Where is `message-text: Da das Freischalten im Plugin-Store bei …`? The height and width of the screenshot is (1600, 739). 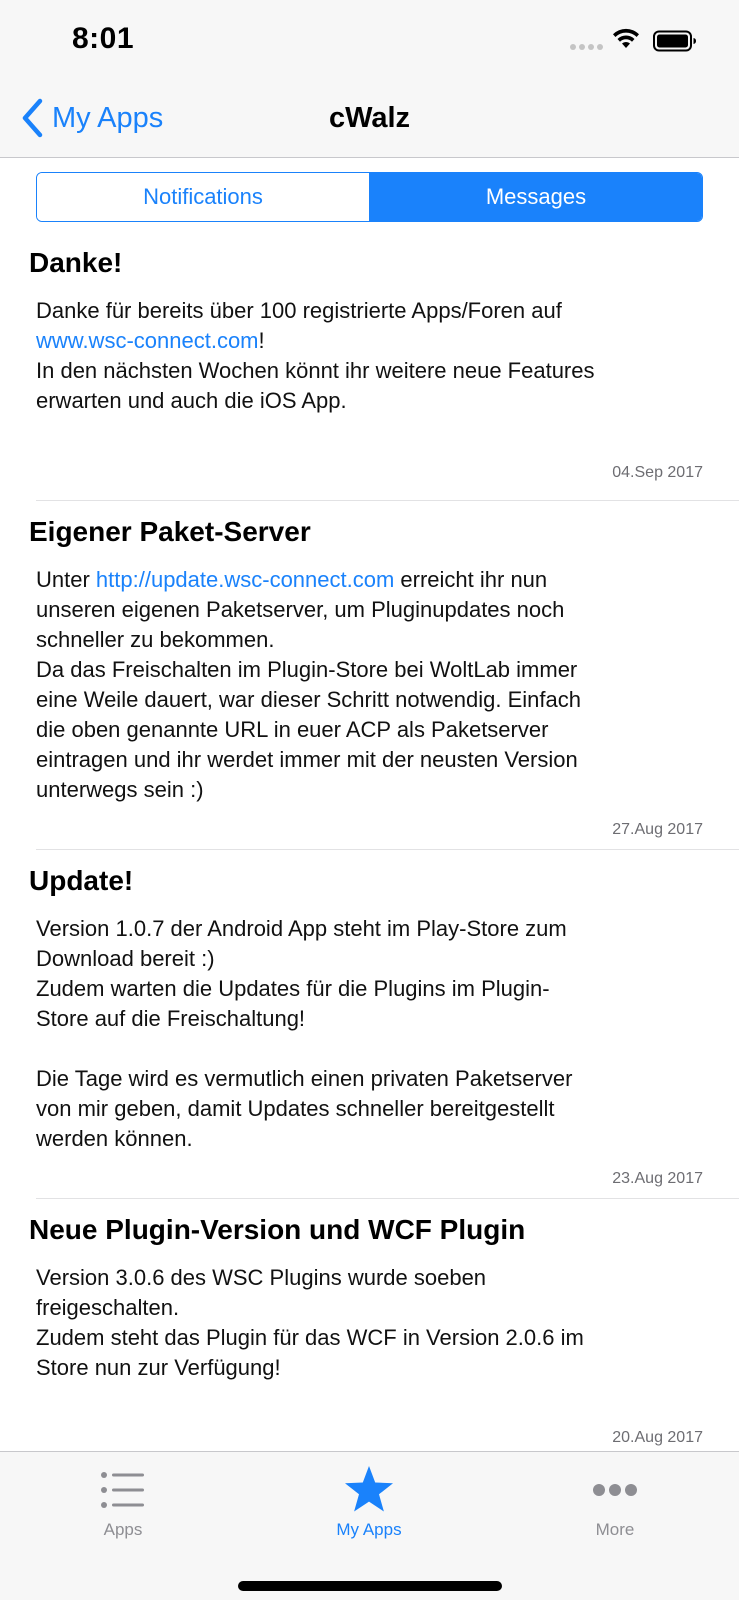 message-text: Da das Freischalten im Plugin-Store bei … is located at coordinates (307, 669).